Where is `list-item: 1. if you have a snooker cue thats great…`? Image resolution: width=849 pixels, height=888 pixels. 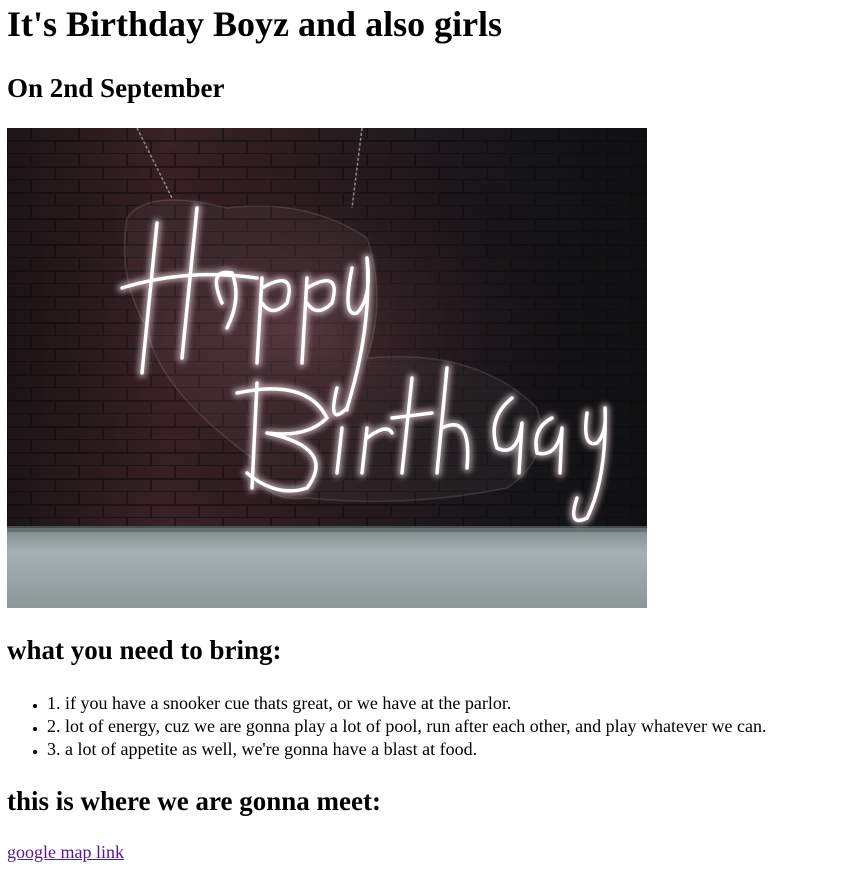 list-item: 1. if you have a snooker cue thats great… is located at coordinates (406, 703).